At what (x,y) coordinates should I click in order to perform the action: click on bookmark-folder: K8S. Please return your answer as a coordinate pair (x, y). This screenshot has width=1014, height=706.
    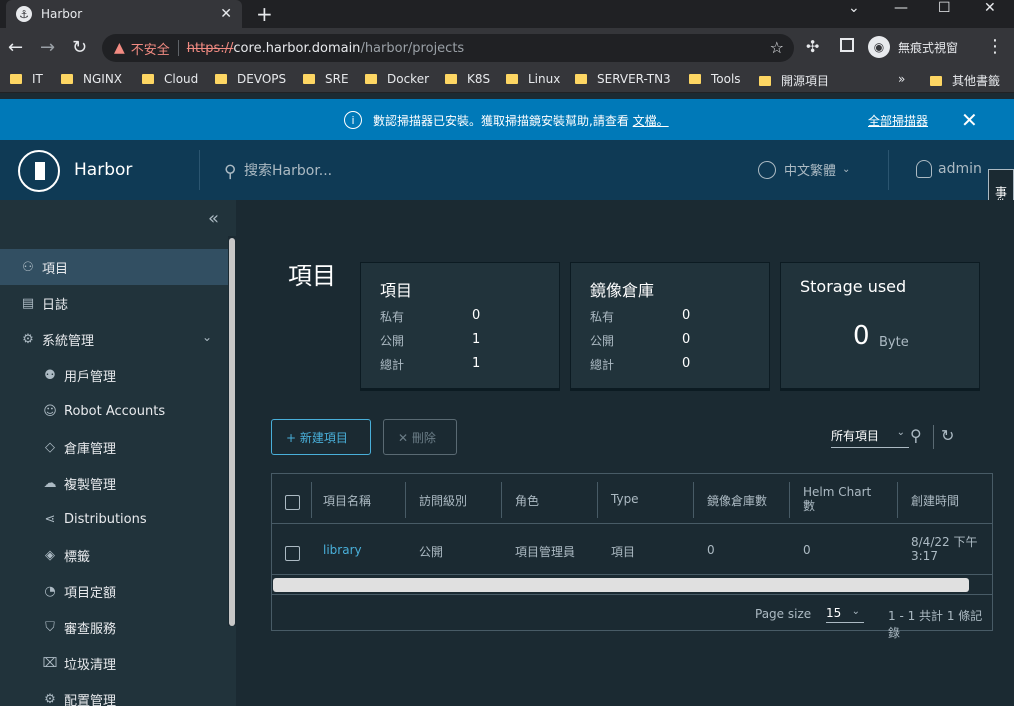
    Looking at the image, I should click on (467, 79).